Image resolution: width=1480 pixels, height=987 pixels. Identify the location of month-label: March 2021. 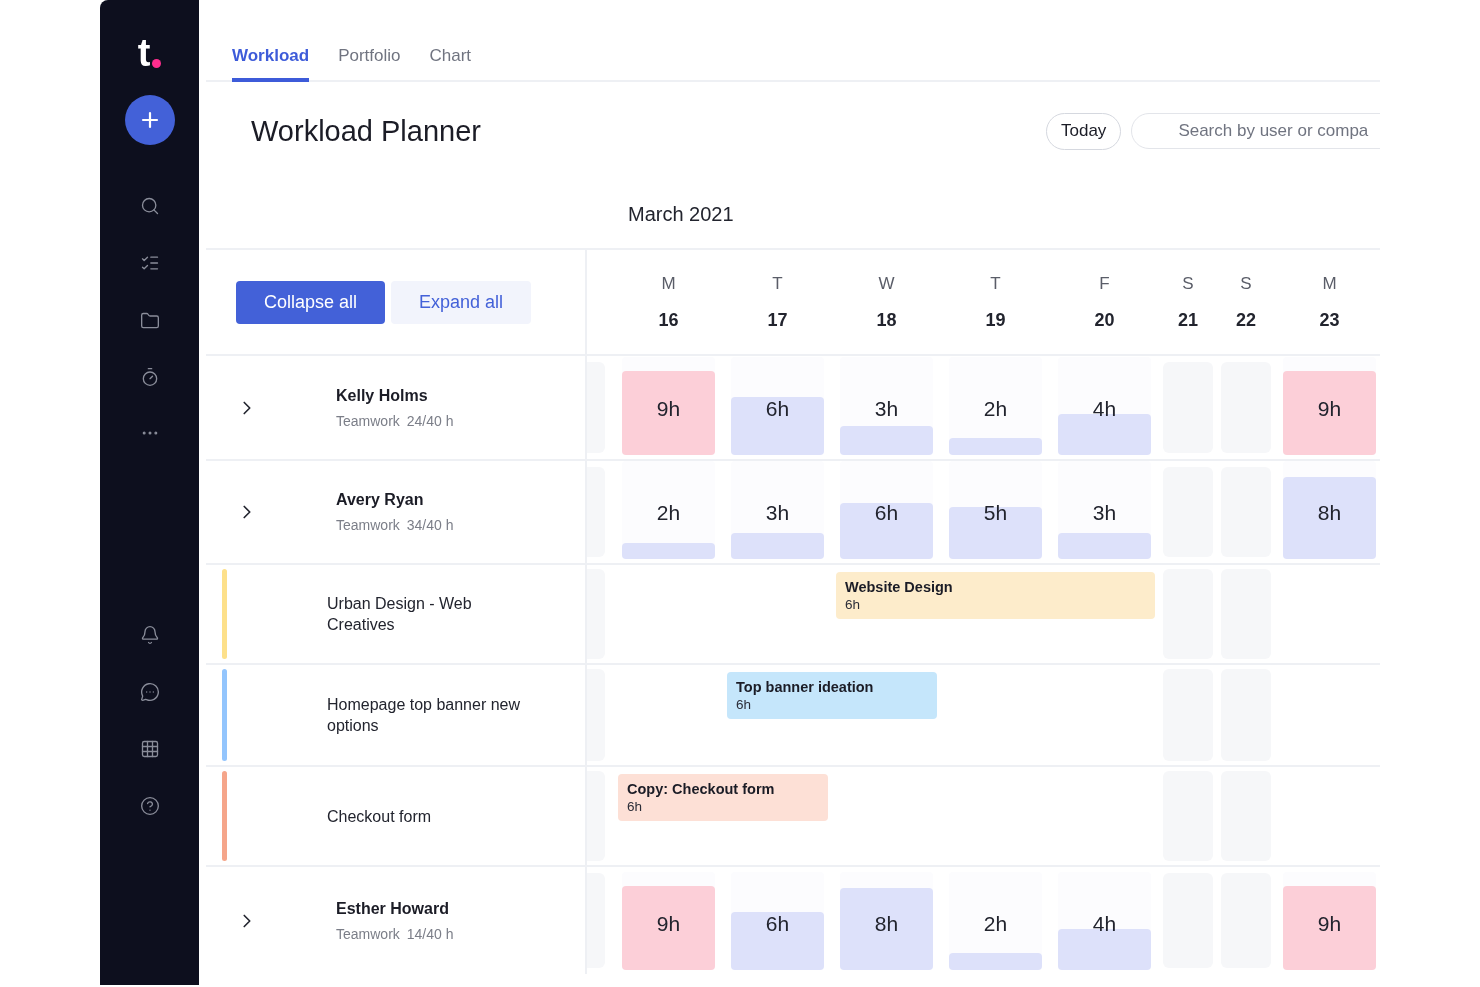
(681, 214).